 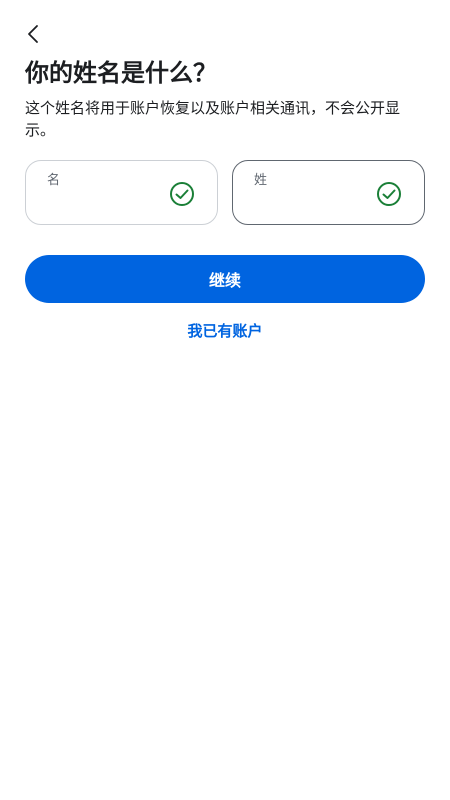 What do you see at coordinates (225, 279) in the screenshot?
I see `continue-button: 继续` at bounding box center [225, 279].